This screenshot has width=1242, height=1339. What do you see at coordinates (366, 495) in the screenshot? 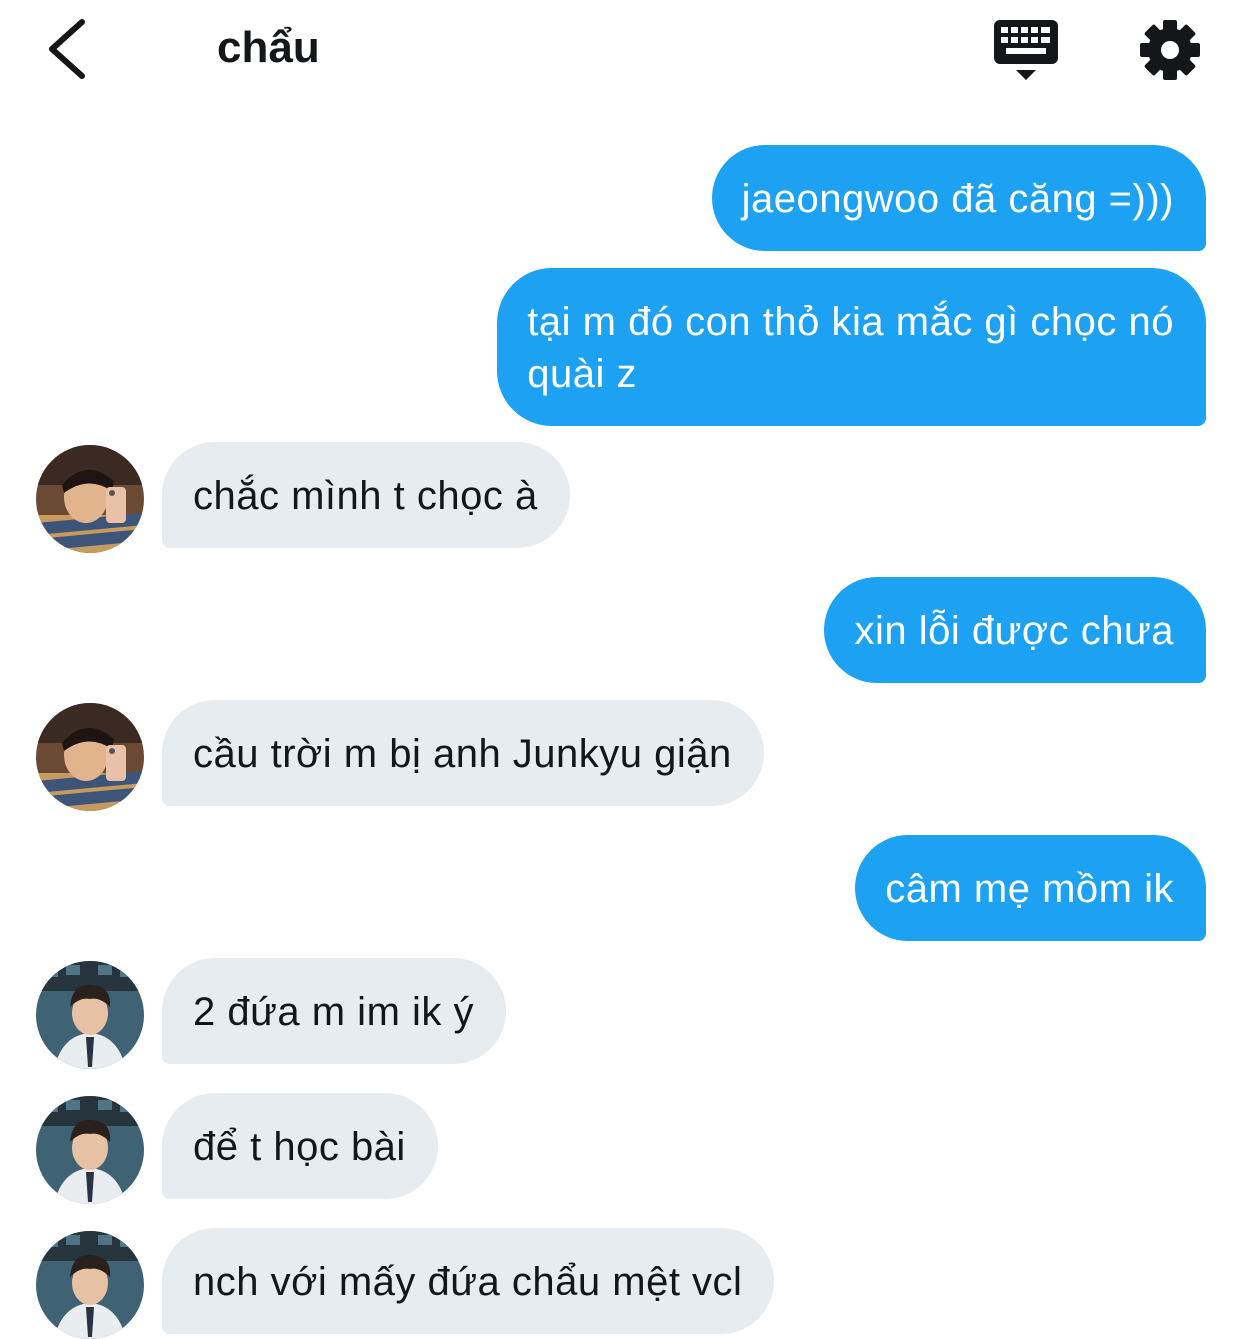
I see `incoming-message: chắc mình t chọc à` at bounding box center [366, 495].